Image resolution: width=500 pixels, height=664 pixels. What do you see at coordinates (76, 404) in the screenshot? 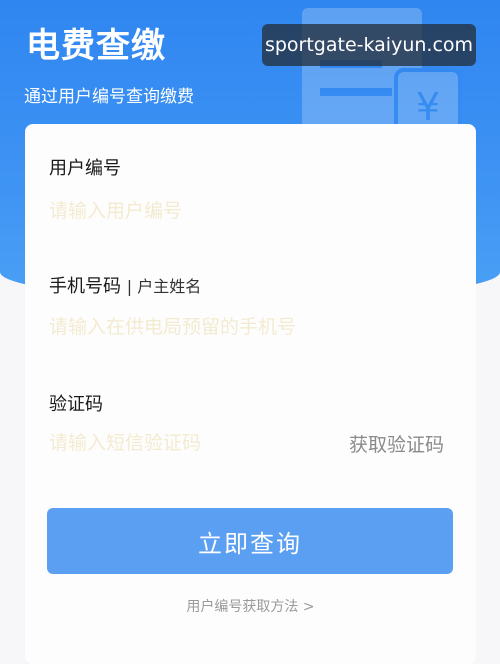
I see `verification-code-label: 验证码` at bounding box center [76, 404].